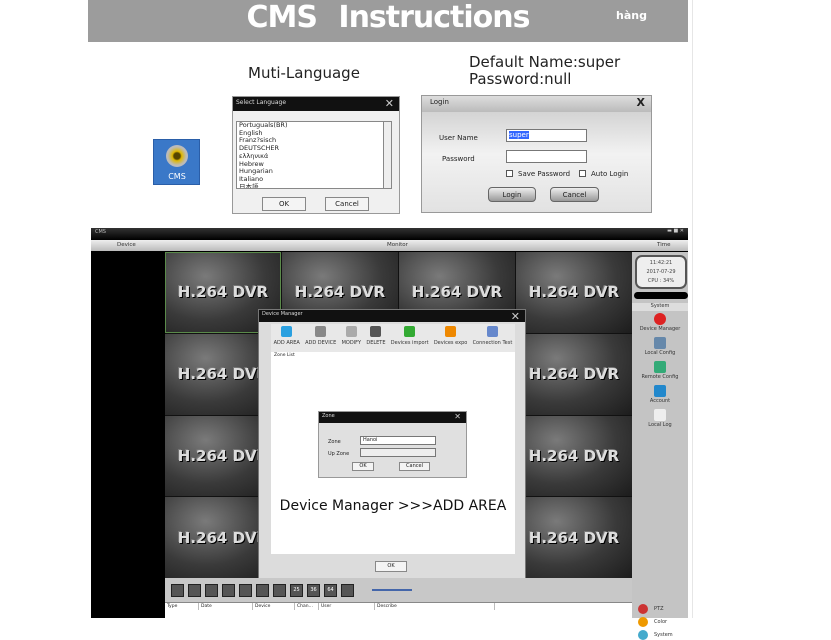 This screenshot has width=831, height=640. What do you see at coordinates (661, 295) in the screenshot?
I see `status-bar` at bounding box center [661, 295].